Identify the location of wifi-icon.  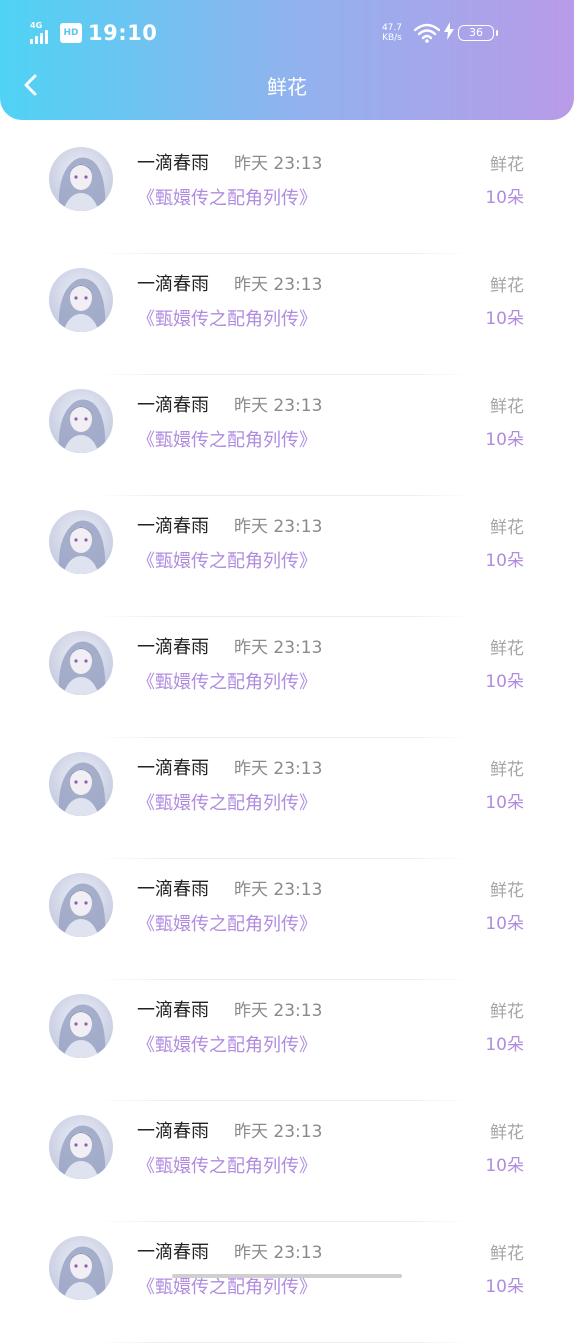
(427, 33).